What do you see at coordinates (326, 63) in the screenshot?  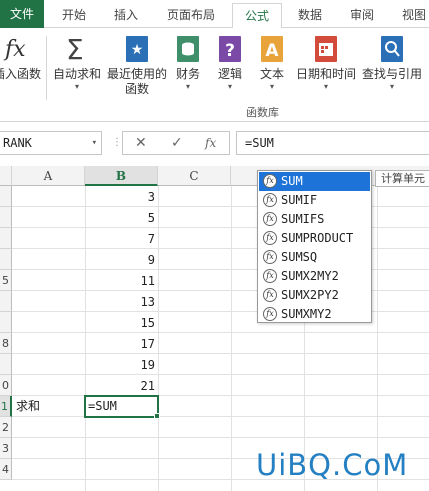 I see `datetime-button: 日期和时间 ▾` at bounding box center [326, 63].